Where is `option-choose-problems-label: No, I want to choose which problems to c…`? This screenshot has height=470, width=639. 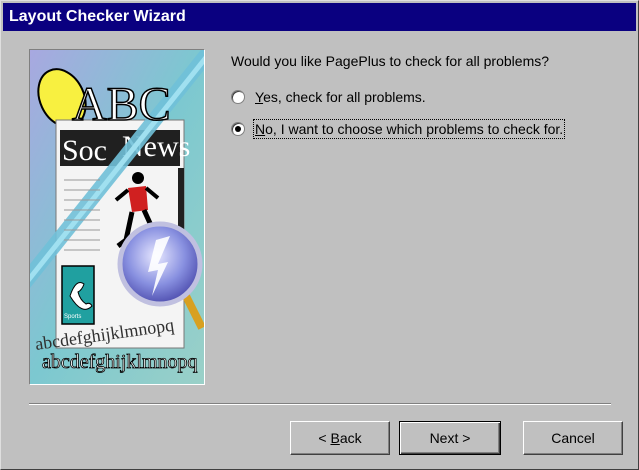
option-choose-problems-label: No, I want to choose which problems to c… is located at coordinates (409, 129).